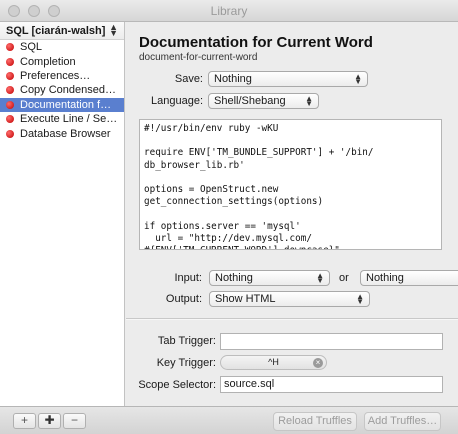 The height and width of the screenshot is (434, 458). What do you see at coordinates (245, 299) in the screenshot?
I see `output-popup-value: Show HTML` at bounding box center [245, 299].